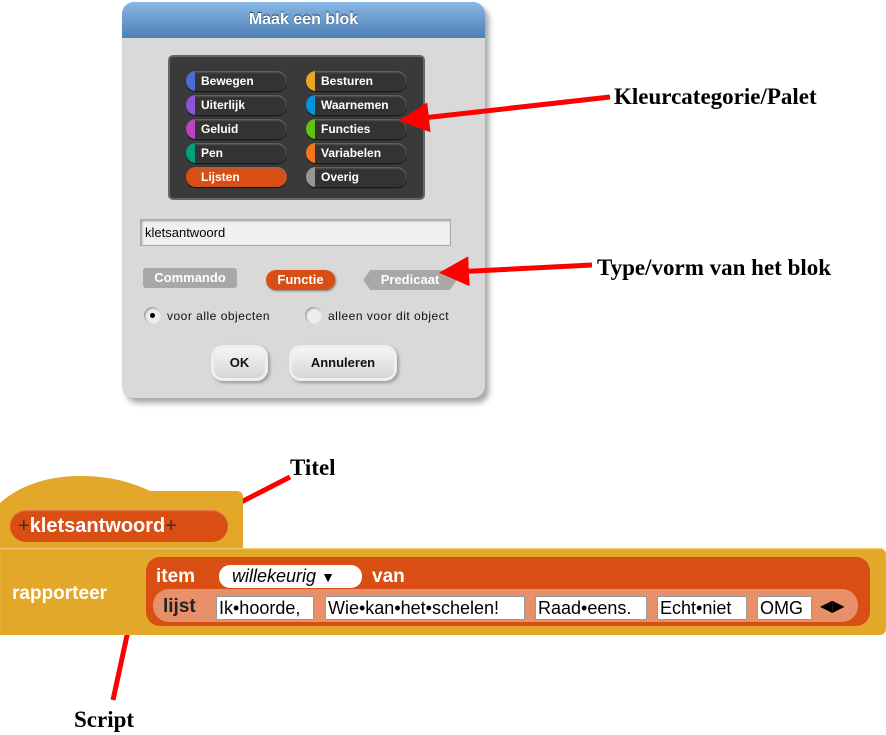 Image resolution: width=886 pixels, height=735 pixels. I want to click on index-dropdown: willekeurig ▼, so click(290, 576).